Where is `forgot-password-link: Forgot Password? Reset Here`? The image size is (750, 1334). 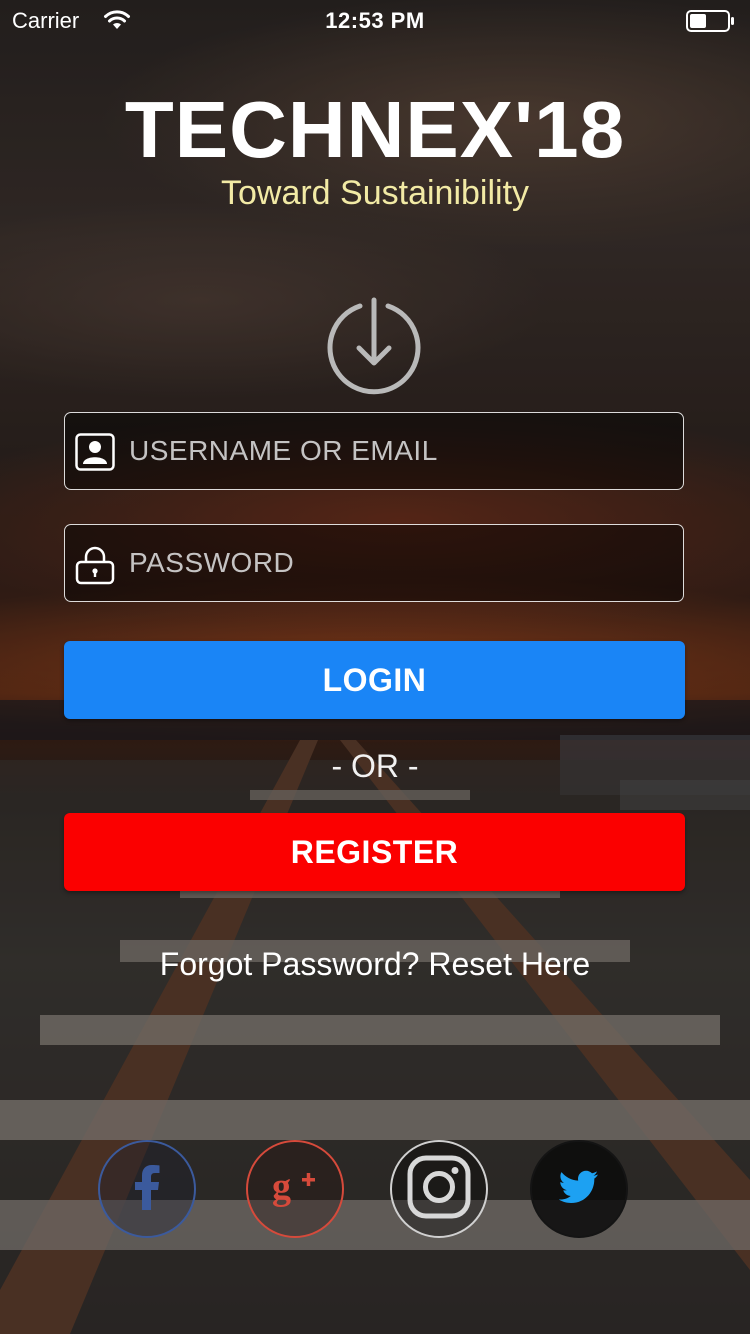 forgot-password-link: Forgot Password? Reset Here is located at coordinates (375, 964).